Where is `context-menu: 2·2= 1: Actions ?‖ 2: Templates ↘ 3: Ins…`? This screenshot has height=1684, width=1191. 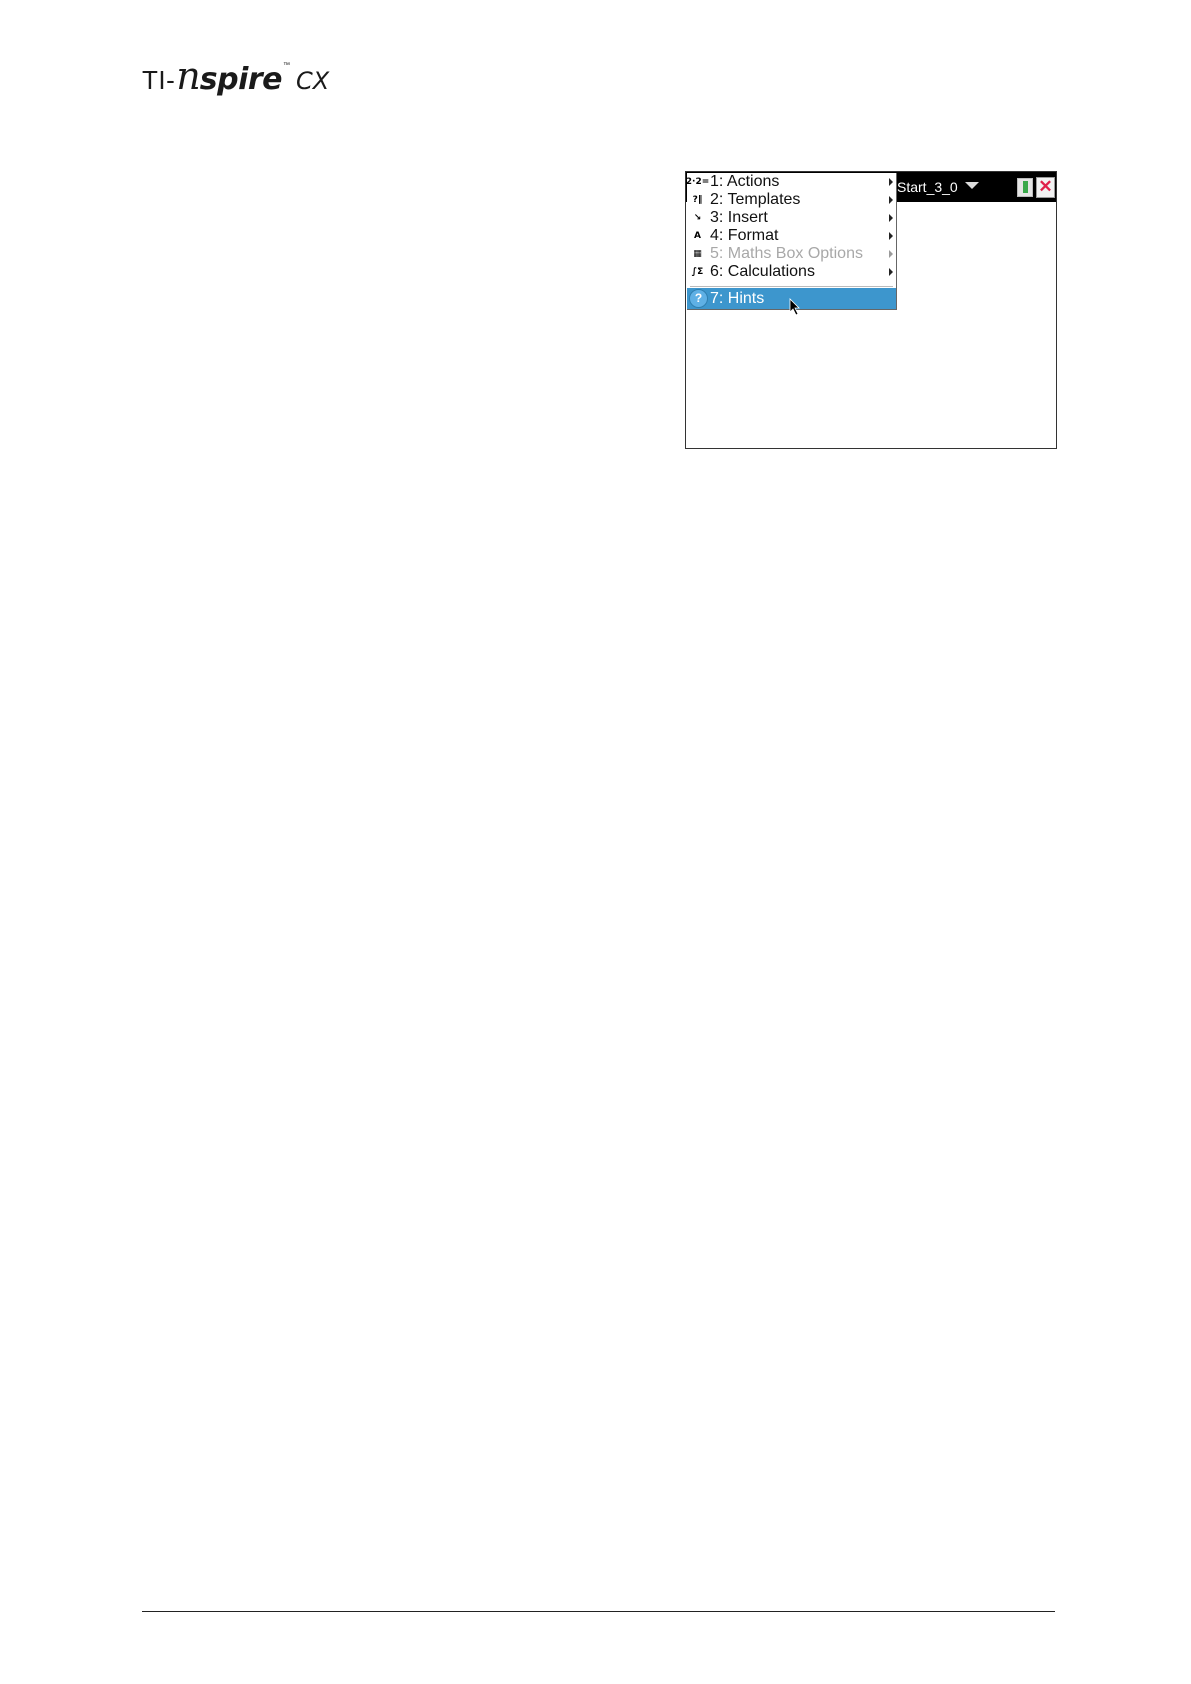 context-menu: 2·2= 1: Actions ?‖ 2: Templates ↘ 3: Ins… is located at coordinates (791, 244).